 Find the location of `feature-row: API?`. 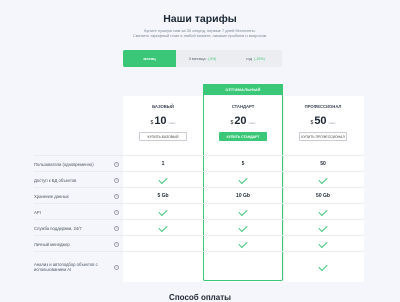

feature-row: API? is located at coordinates (199, 211).